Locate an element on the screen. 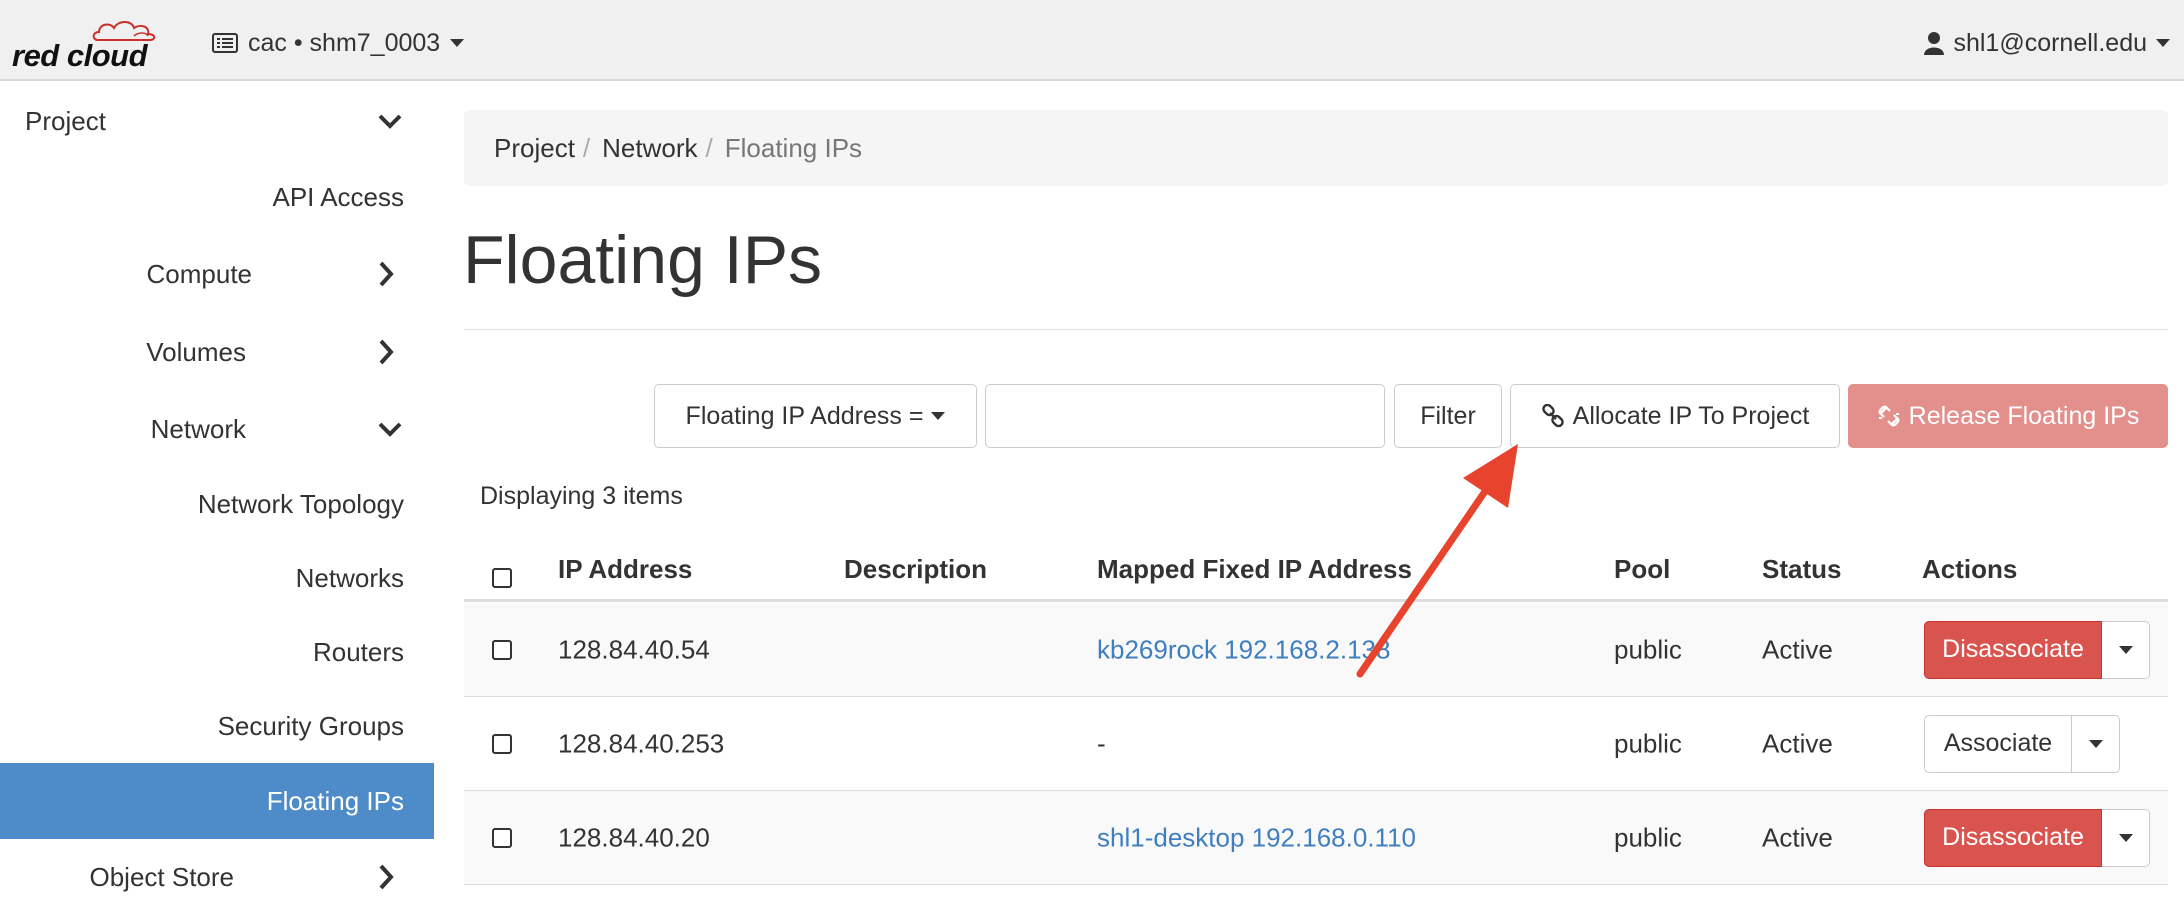 The image size is (2184, 915). release-floating-ips-button: Release Floating IPs is located at coordinates (2008, 416).